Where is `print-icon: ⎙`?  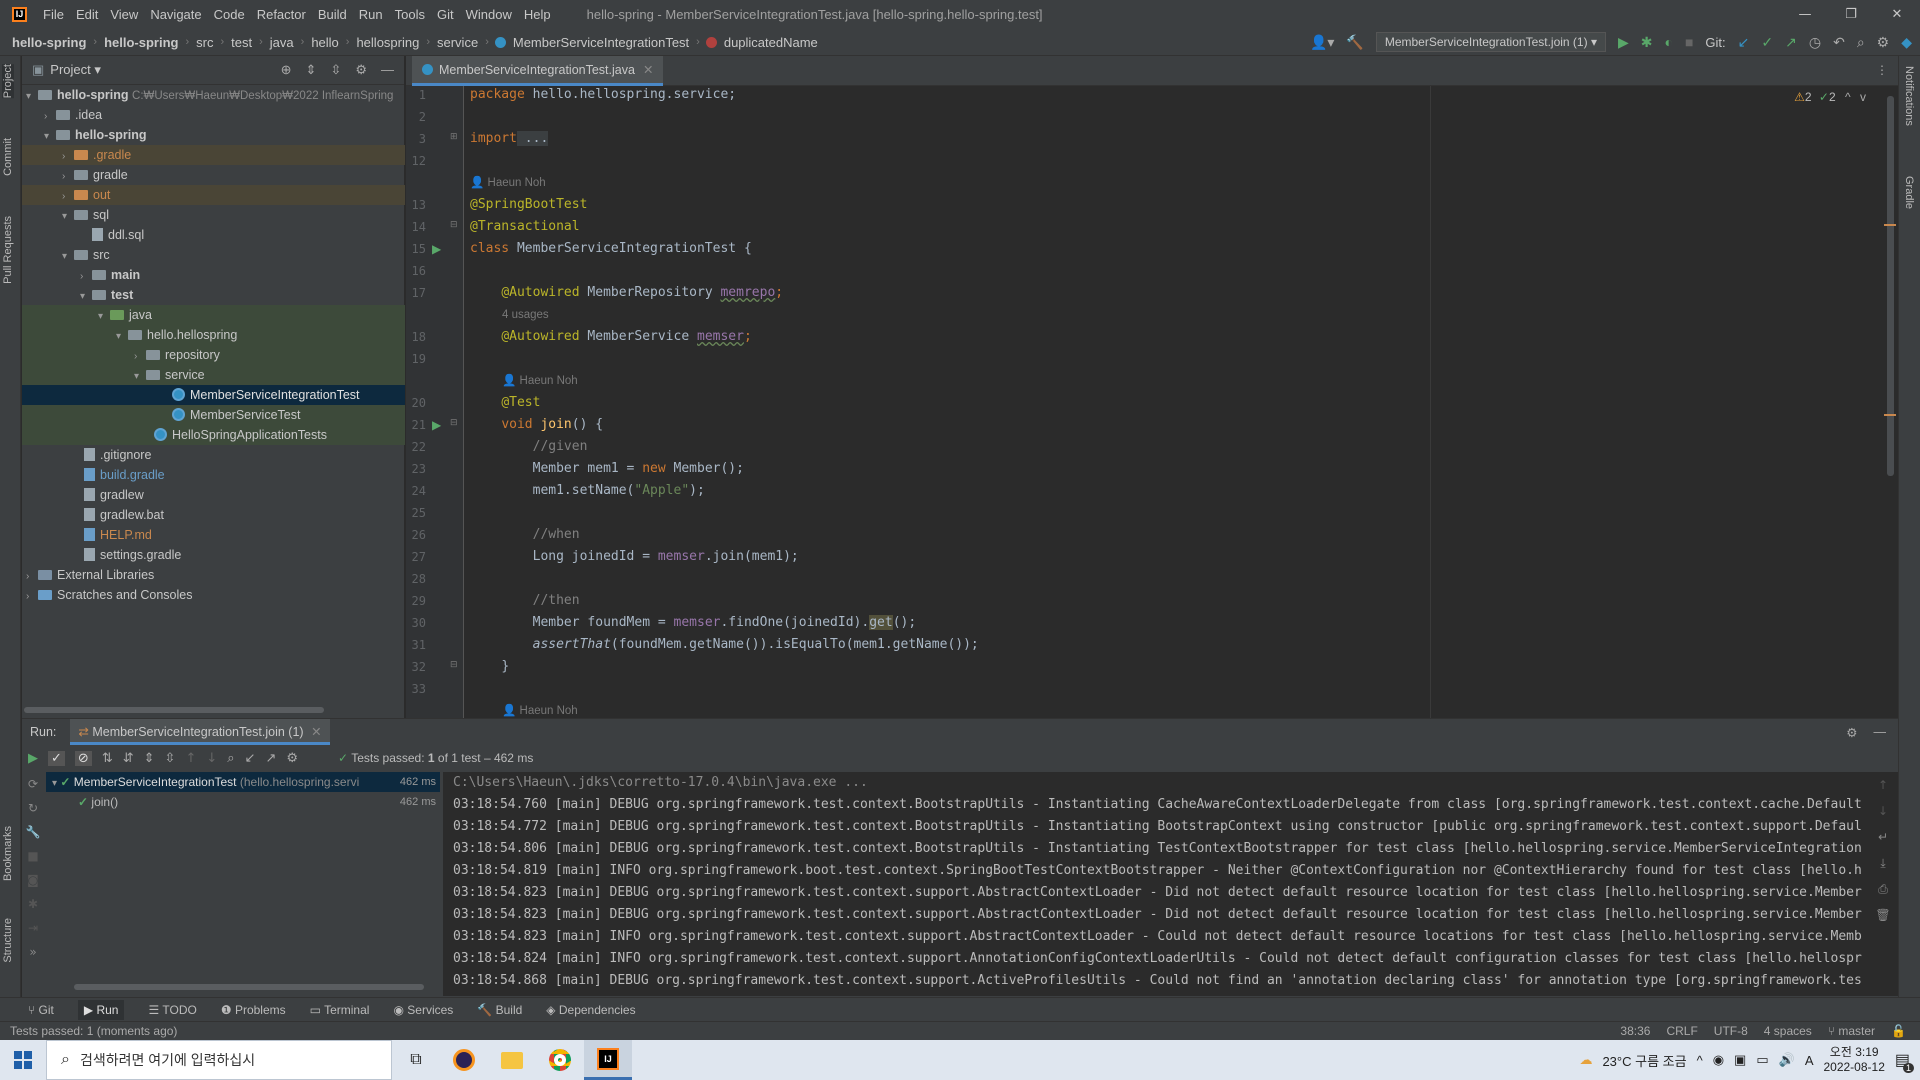 print-icon: ⎙ is located at coordinates (1883, 889).